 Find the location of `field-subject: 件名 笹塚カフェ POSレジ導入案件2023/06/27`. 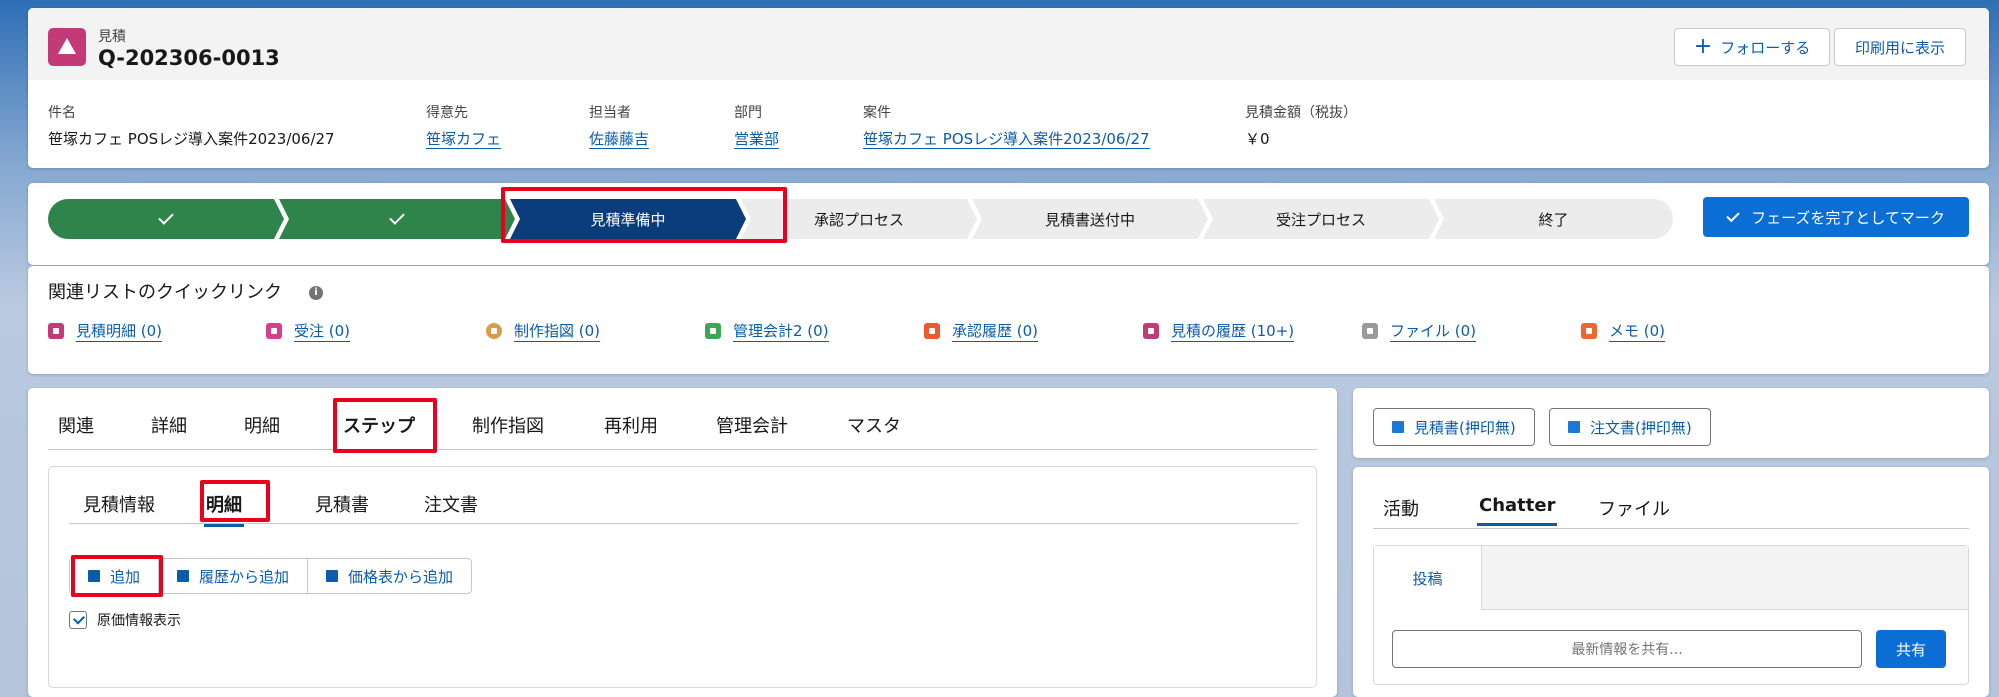

field-subject: 件名 笹塚カフェ POSレジ導入案件2023/06/27 is located at coordinates (191, 125).